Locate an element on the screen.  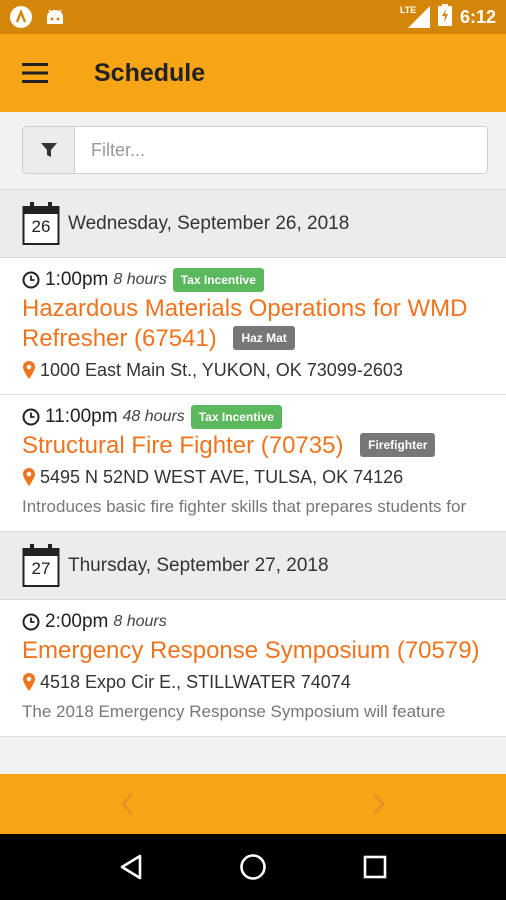
hamburger-menu-icon is located at coordinates (35, 73).